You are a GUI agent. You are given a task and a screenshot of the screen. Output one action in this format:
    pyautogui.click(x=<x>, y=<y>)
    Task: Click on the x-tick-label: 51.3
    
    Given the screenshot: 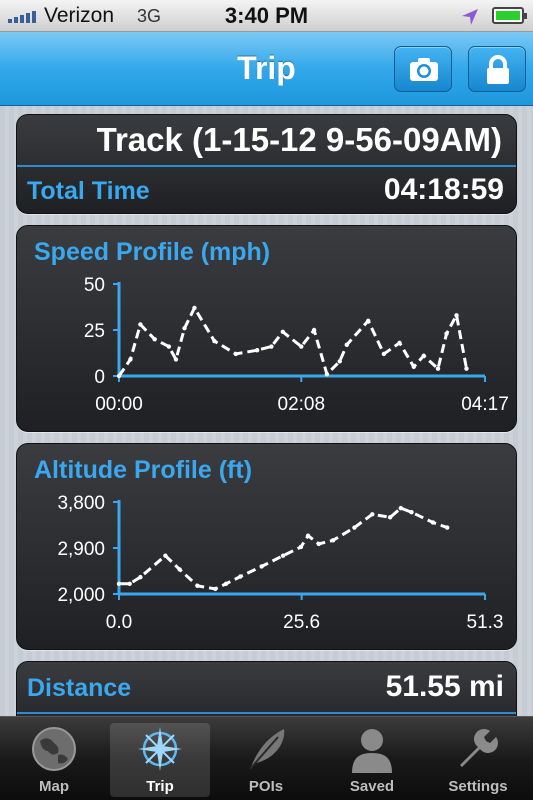 What is the action you would take?
    pyautogui.click(x=485, y=622)
    